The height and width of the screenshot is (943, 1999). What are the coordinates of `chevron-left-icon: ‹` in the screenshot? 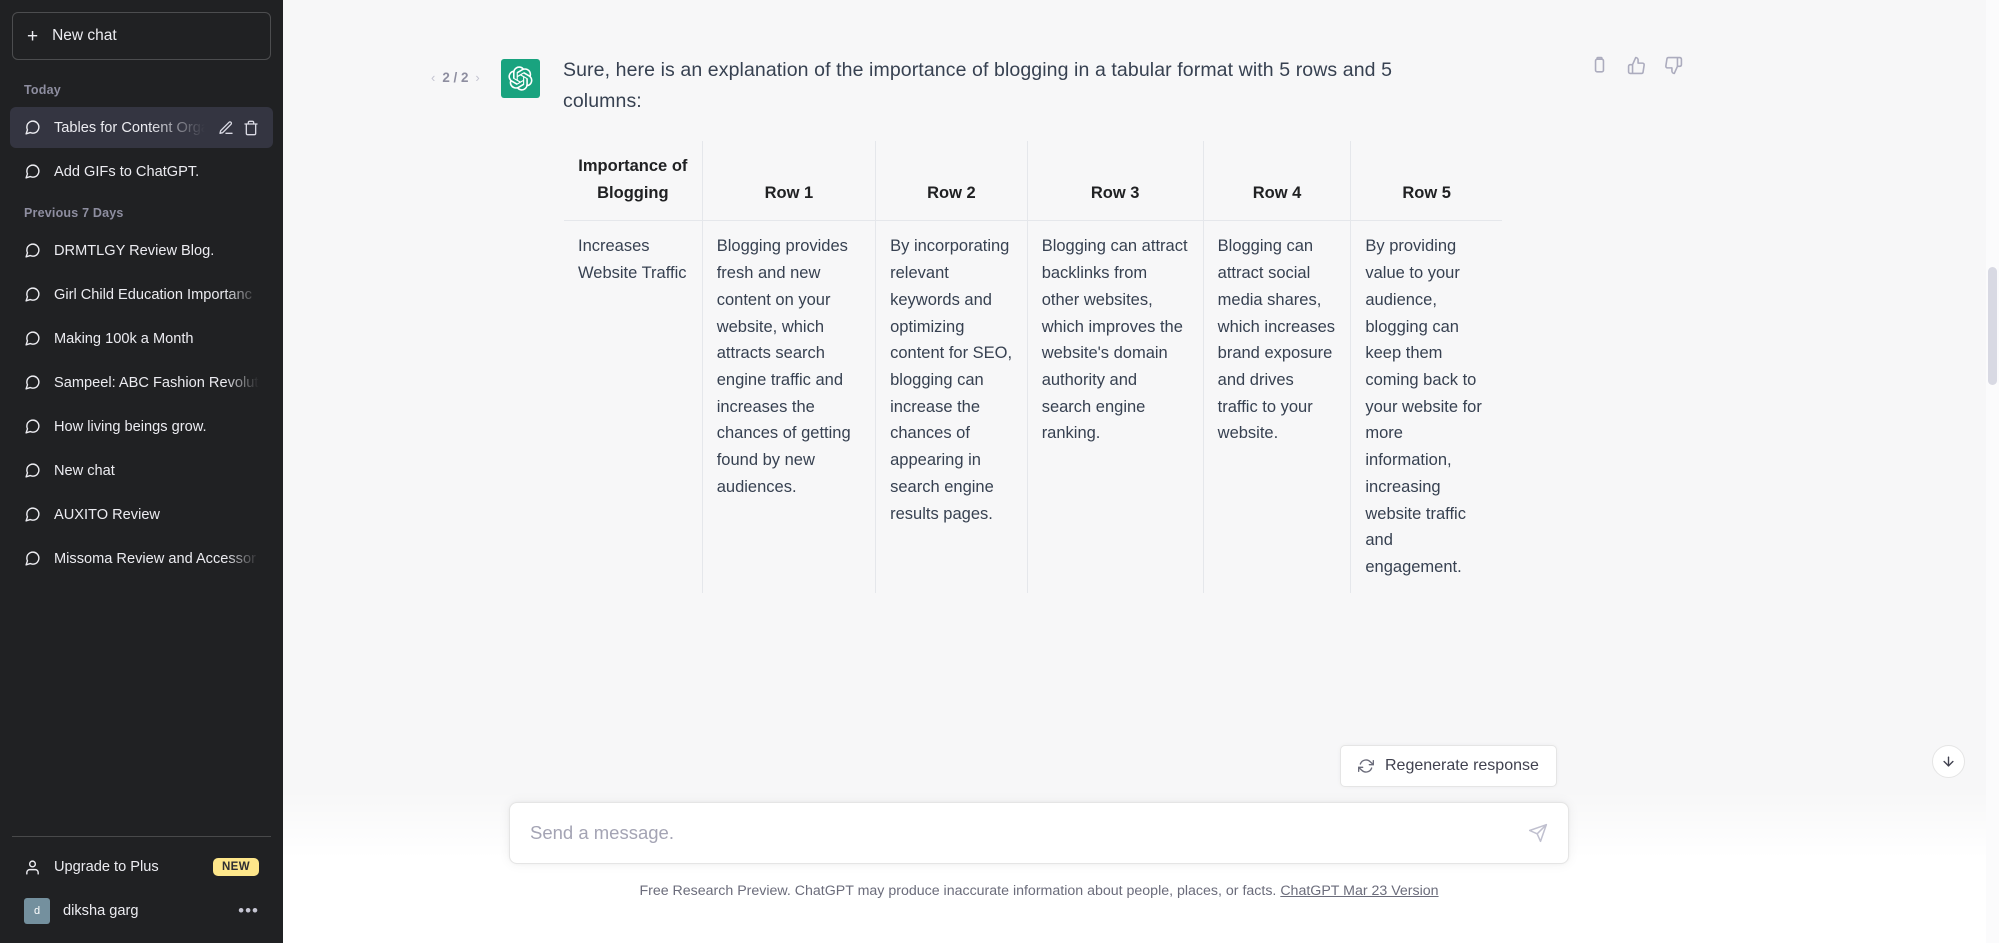 It's located at (433, 77).